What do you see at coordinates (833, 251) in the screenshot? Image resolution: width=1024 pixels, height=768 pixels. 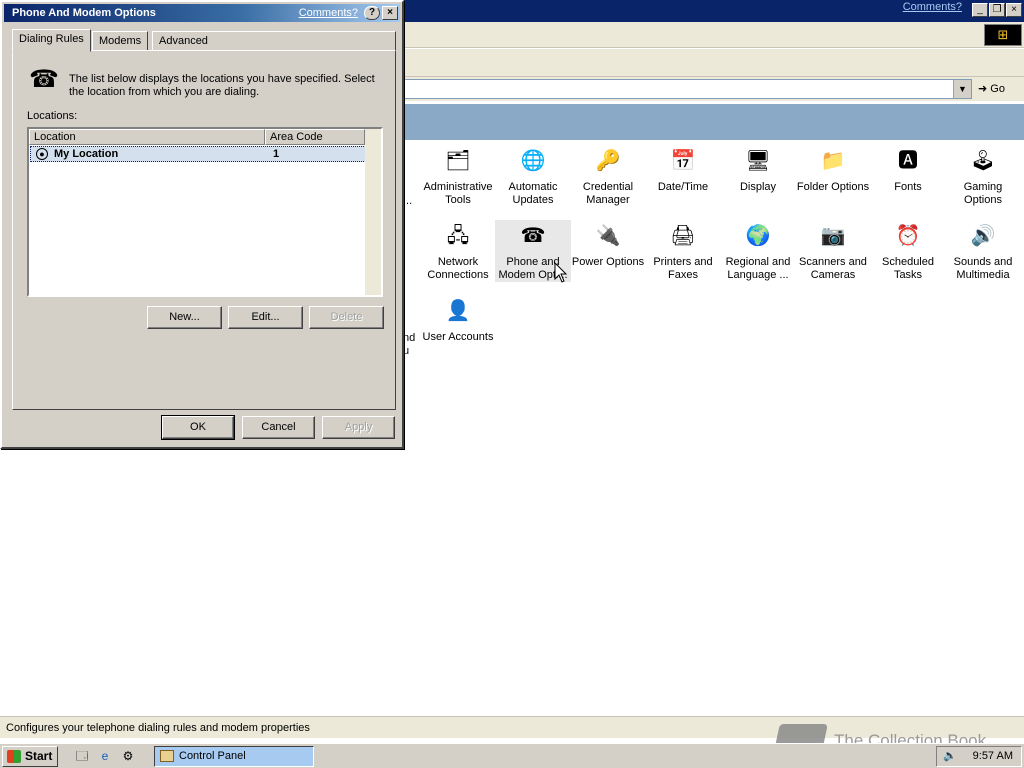 I see `cp-item: 📷 Scanners and Cameras` at bounding box center [833, 251].